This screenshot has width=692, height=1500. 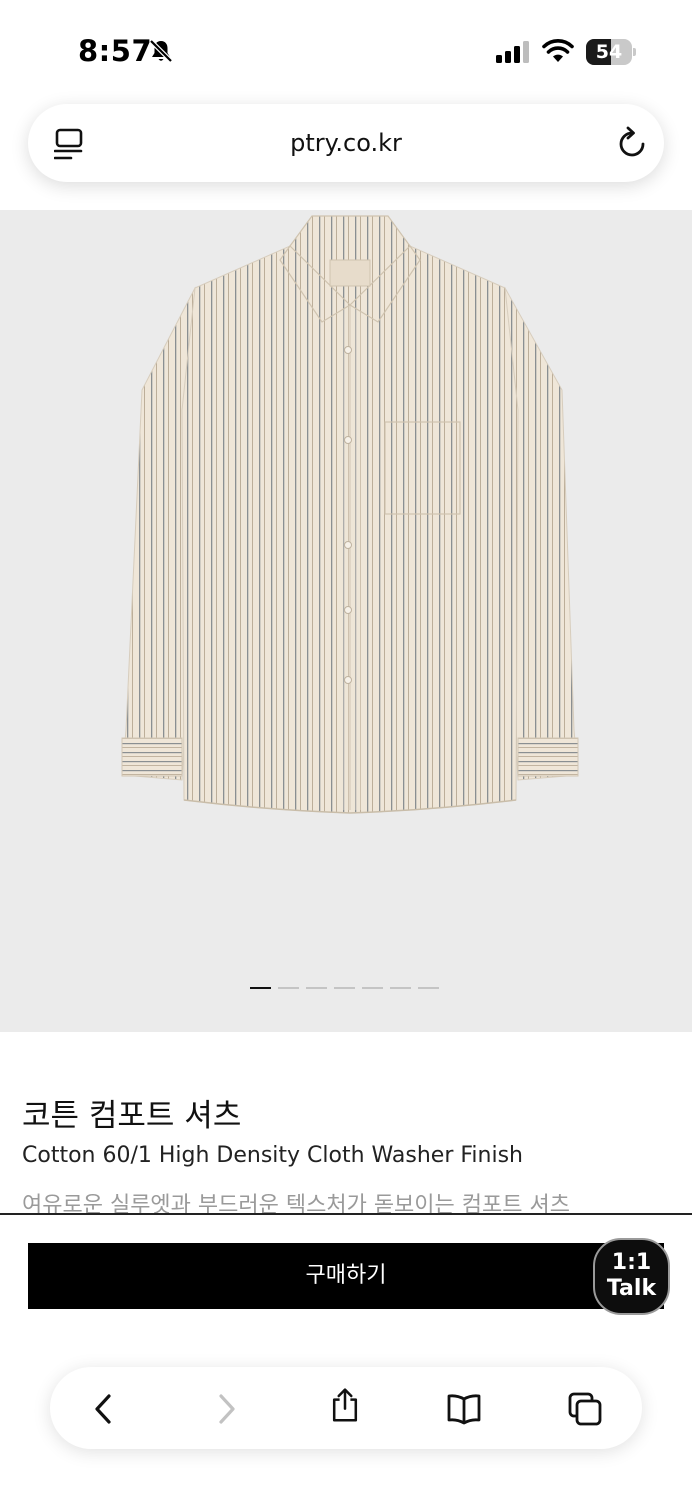 What do you see at coordinates (132, 1116) in the screenshot?
I see `product-title: 코튼 컴포트 셔츠` at bounding box center [132, 1116].